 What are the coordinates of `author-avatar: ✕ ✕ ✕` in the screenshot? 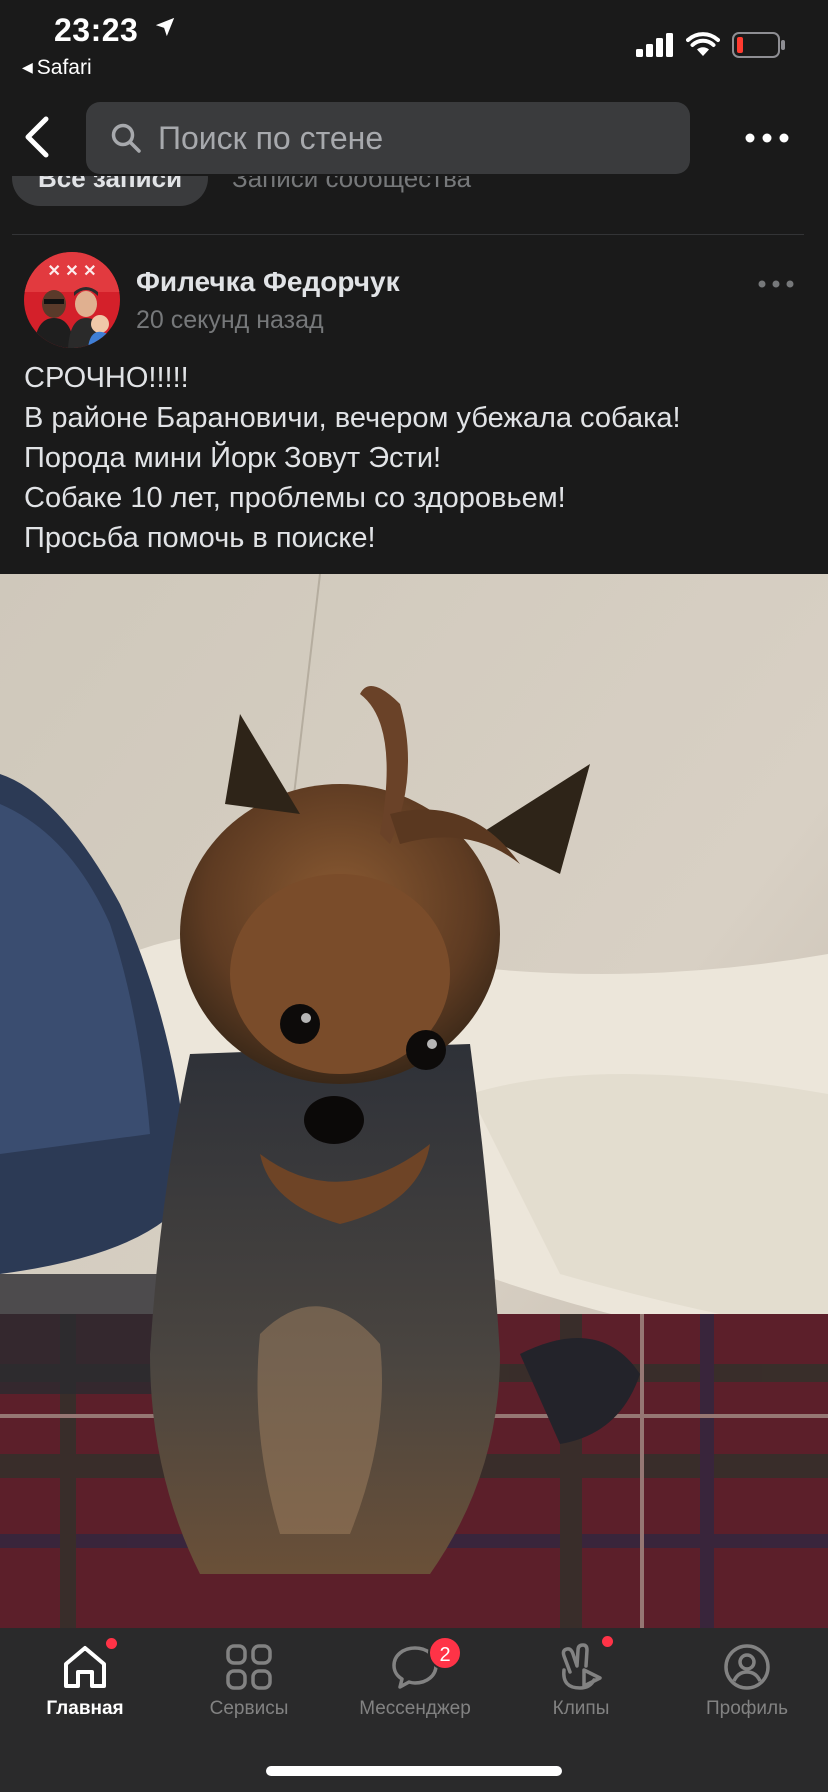 It's located at (72, 300).